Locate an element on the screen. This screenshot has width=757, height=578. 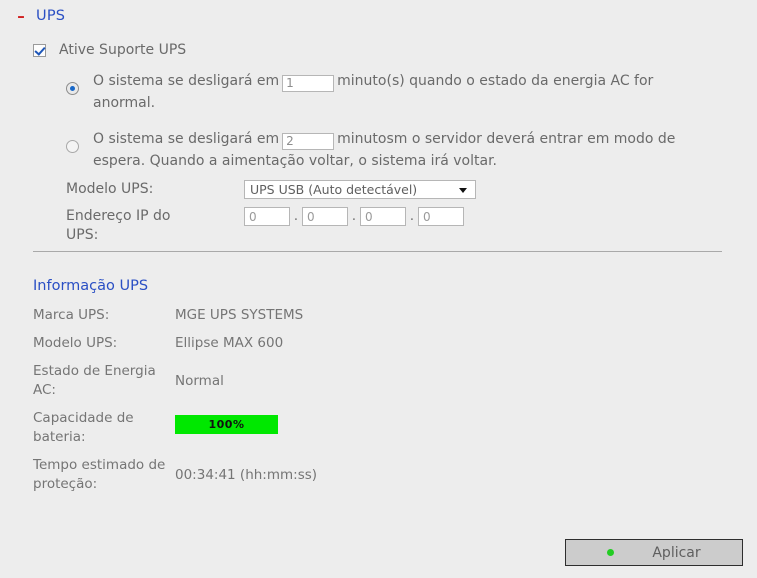
apply-button-label: Aplicar is located at coordinates (676, 552).